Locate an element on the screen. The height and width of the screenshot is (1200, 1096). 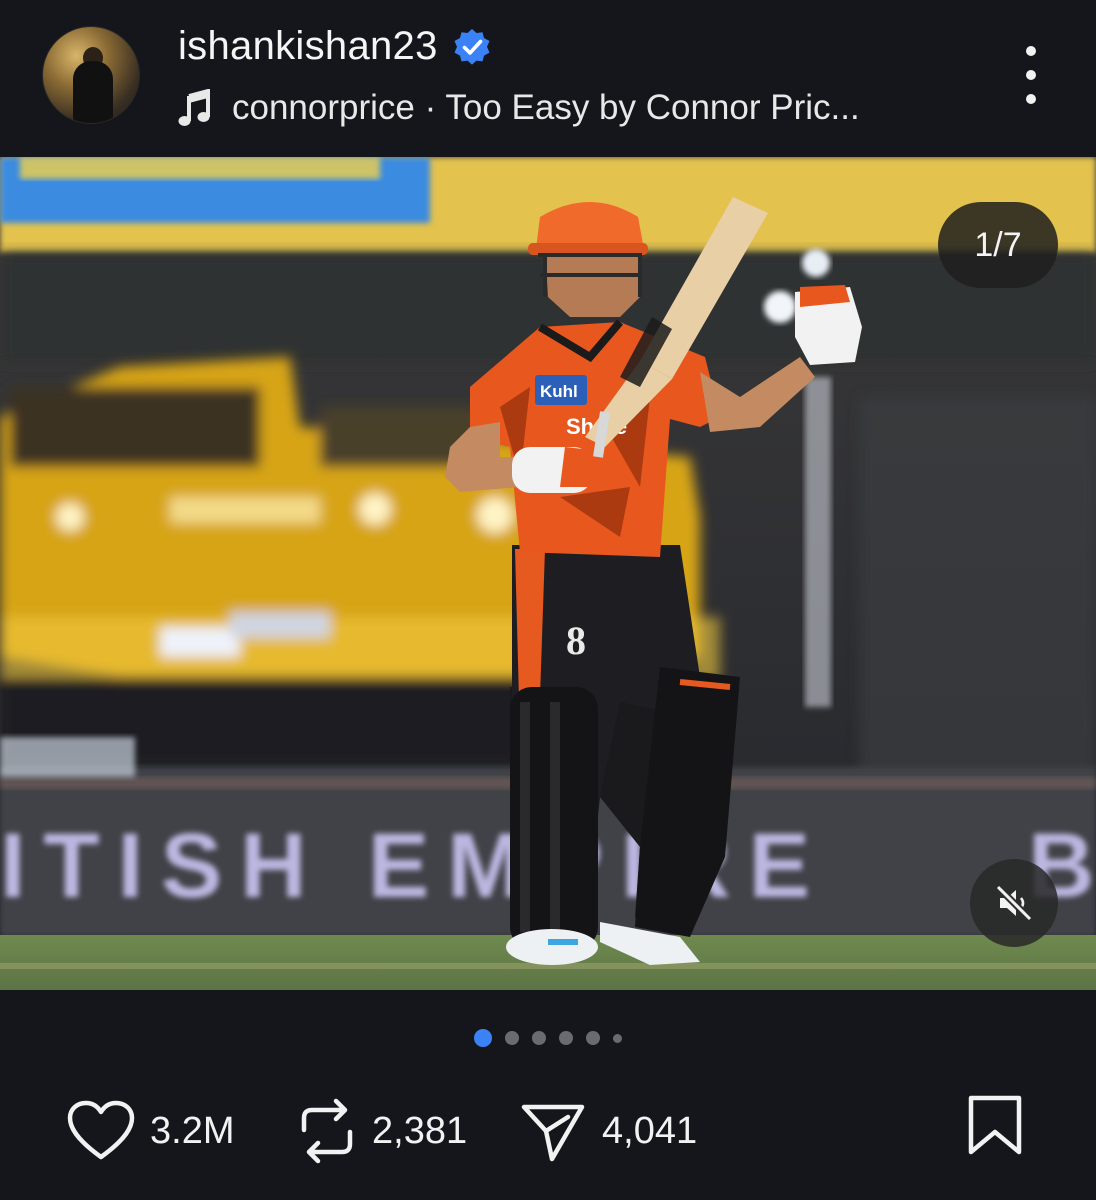
like-count: 3.2M is located at coordinates (192, 1130).